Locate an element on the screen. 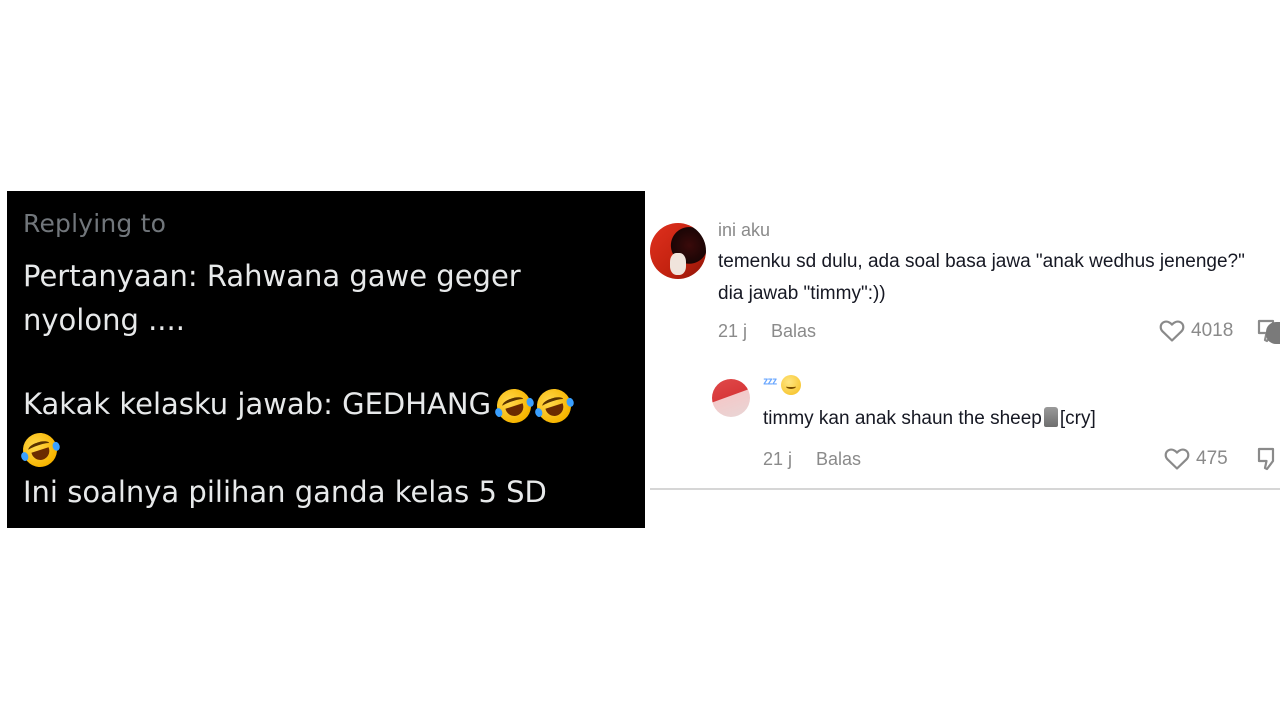 The height and width of the screenshot is (720, 1280). tweet-text-line: Ini soalnya pilihan ganda kelas 5 SD is located at coordinates (285, 492).